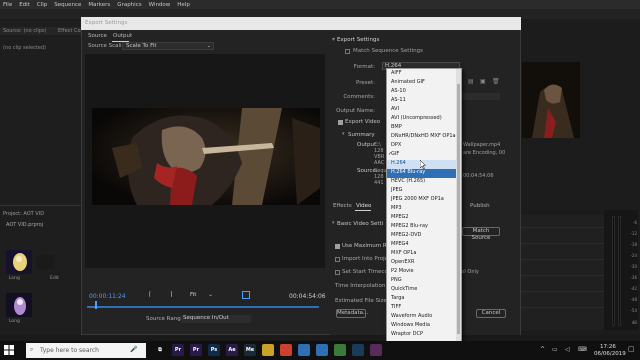 Image resolution: width=640 pixels, height=360 pixels. What do you see at coordinates (347, 51) in the screenshot?
I see `match-sequence-checkbox` at bounding box center [347, 51].